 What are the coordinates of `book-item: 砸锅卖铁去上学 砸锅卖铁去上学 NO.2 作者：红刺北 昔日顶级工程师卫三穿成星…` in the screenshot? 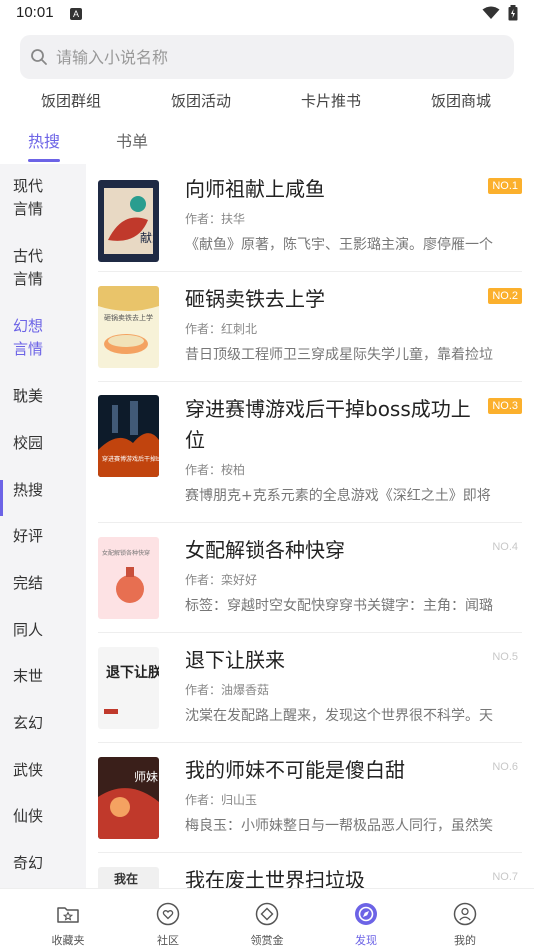 It's located at (310, 327).